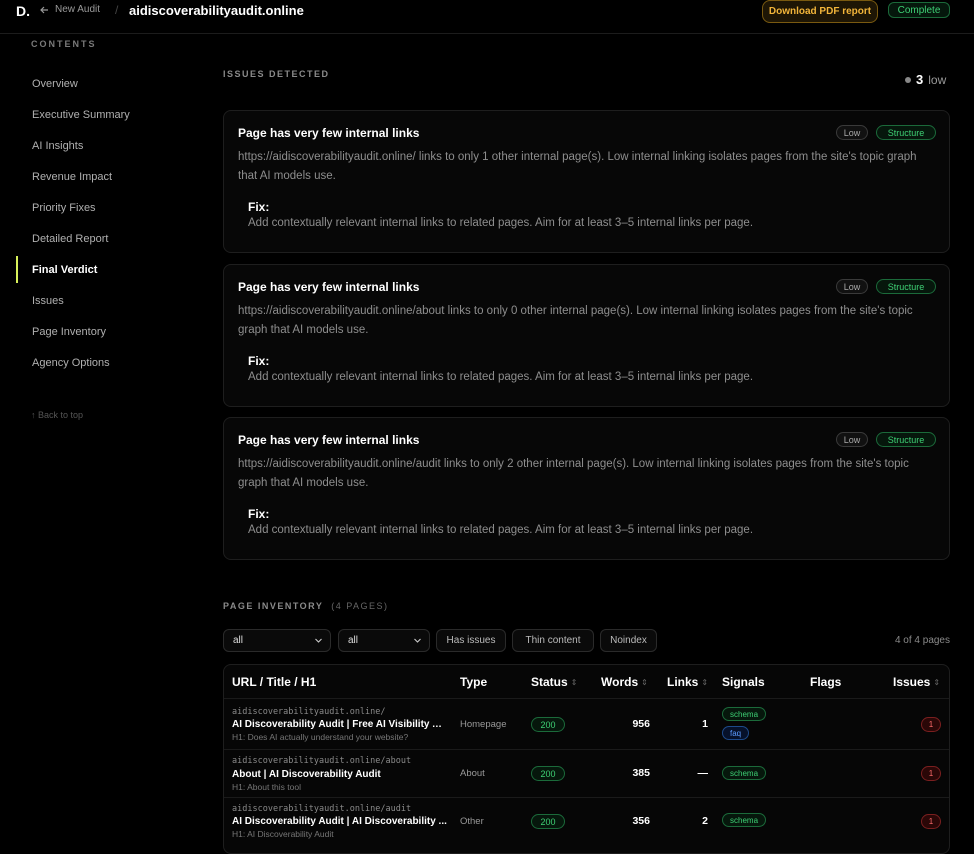  What do you see at coordinates (100, 269) in the screenshot?
I see `sidebar-item-final-verdict: Final Verdict` at bounding box center [100, 269].